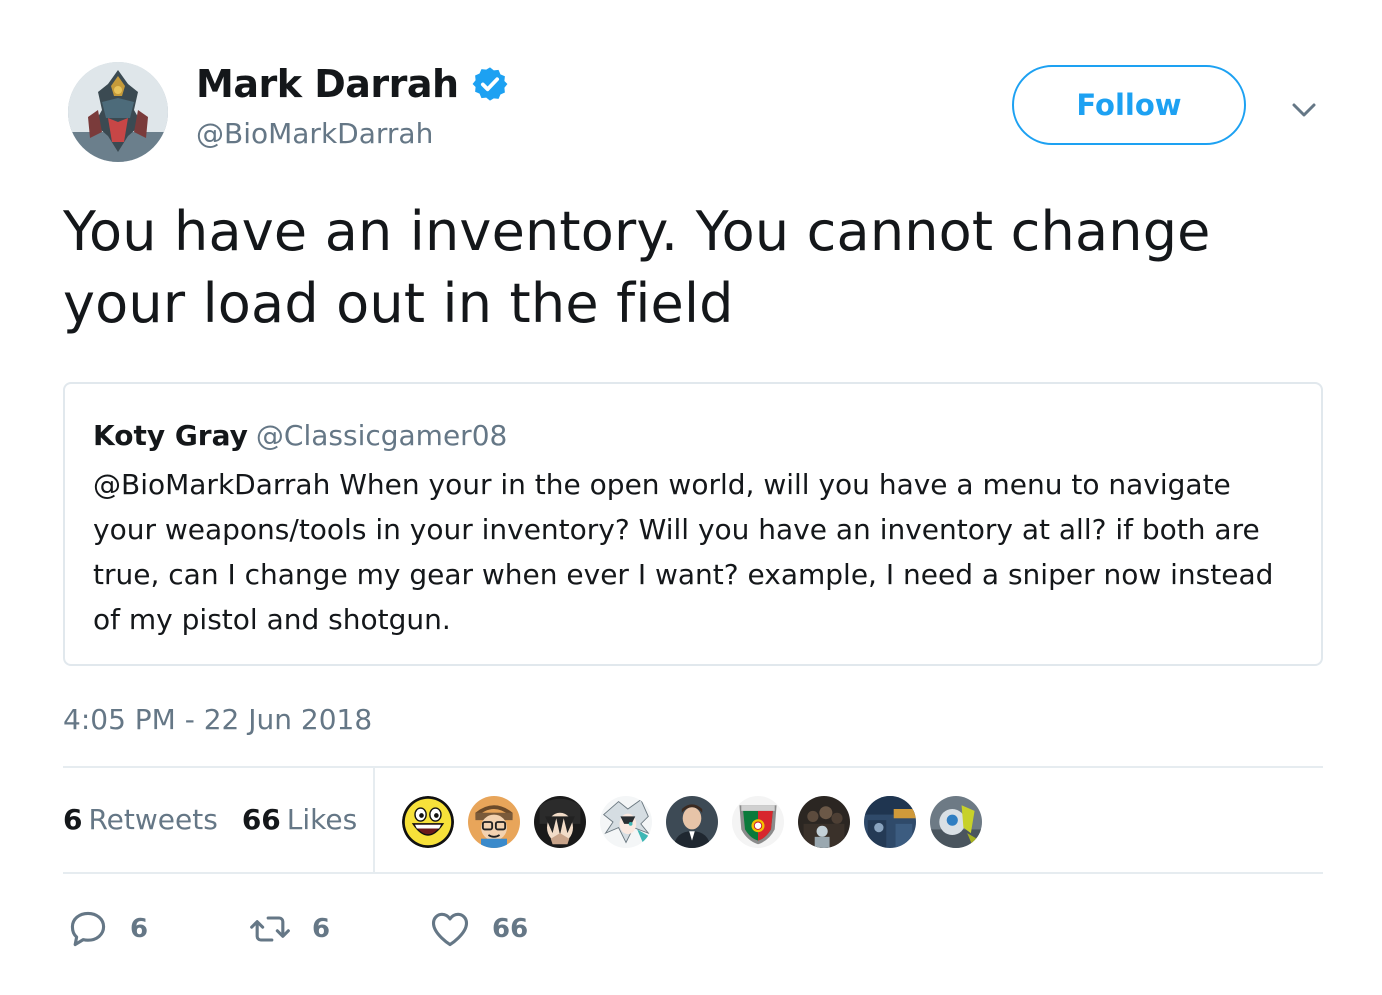  I want to click on likes-count: 66, so click(261, 819).